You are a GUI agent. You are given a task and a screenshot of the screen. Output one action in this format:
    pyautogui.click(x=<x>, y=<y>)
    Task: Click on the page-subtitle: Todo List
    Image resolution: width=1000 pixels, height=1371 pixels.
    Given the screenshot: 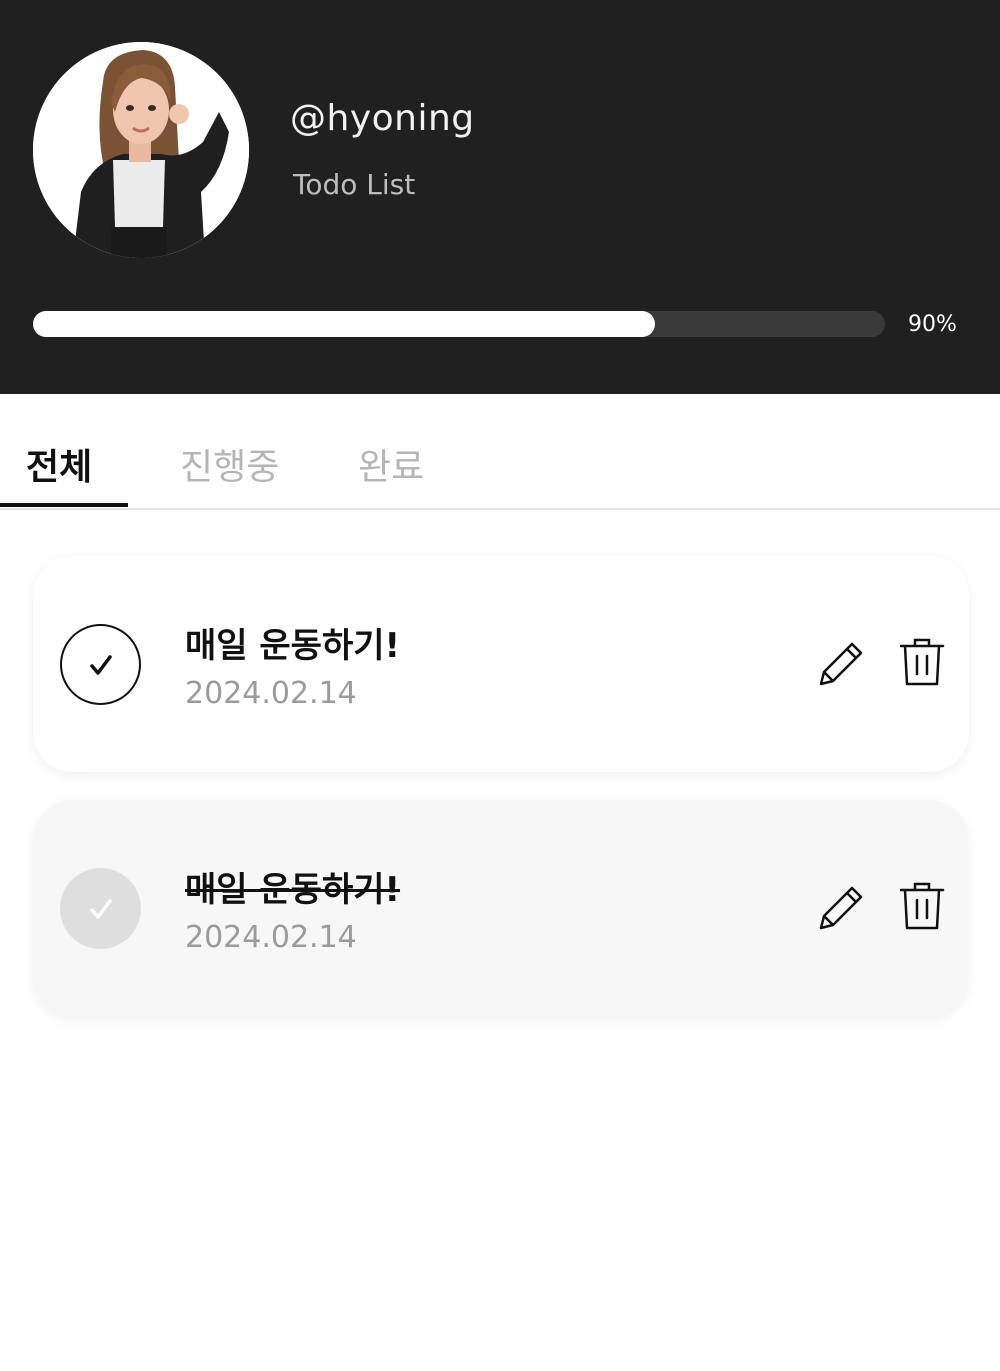 What is the action you would take?
    pyautogui.click(x=354, y=184)
    